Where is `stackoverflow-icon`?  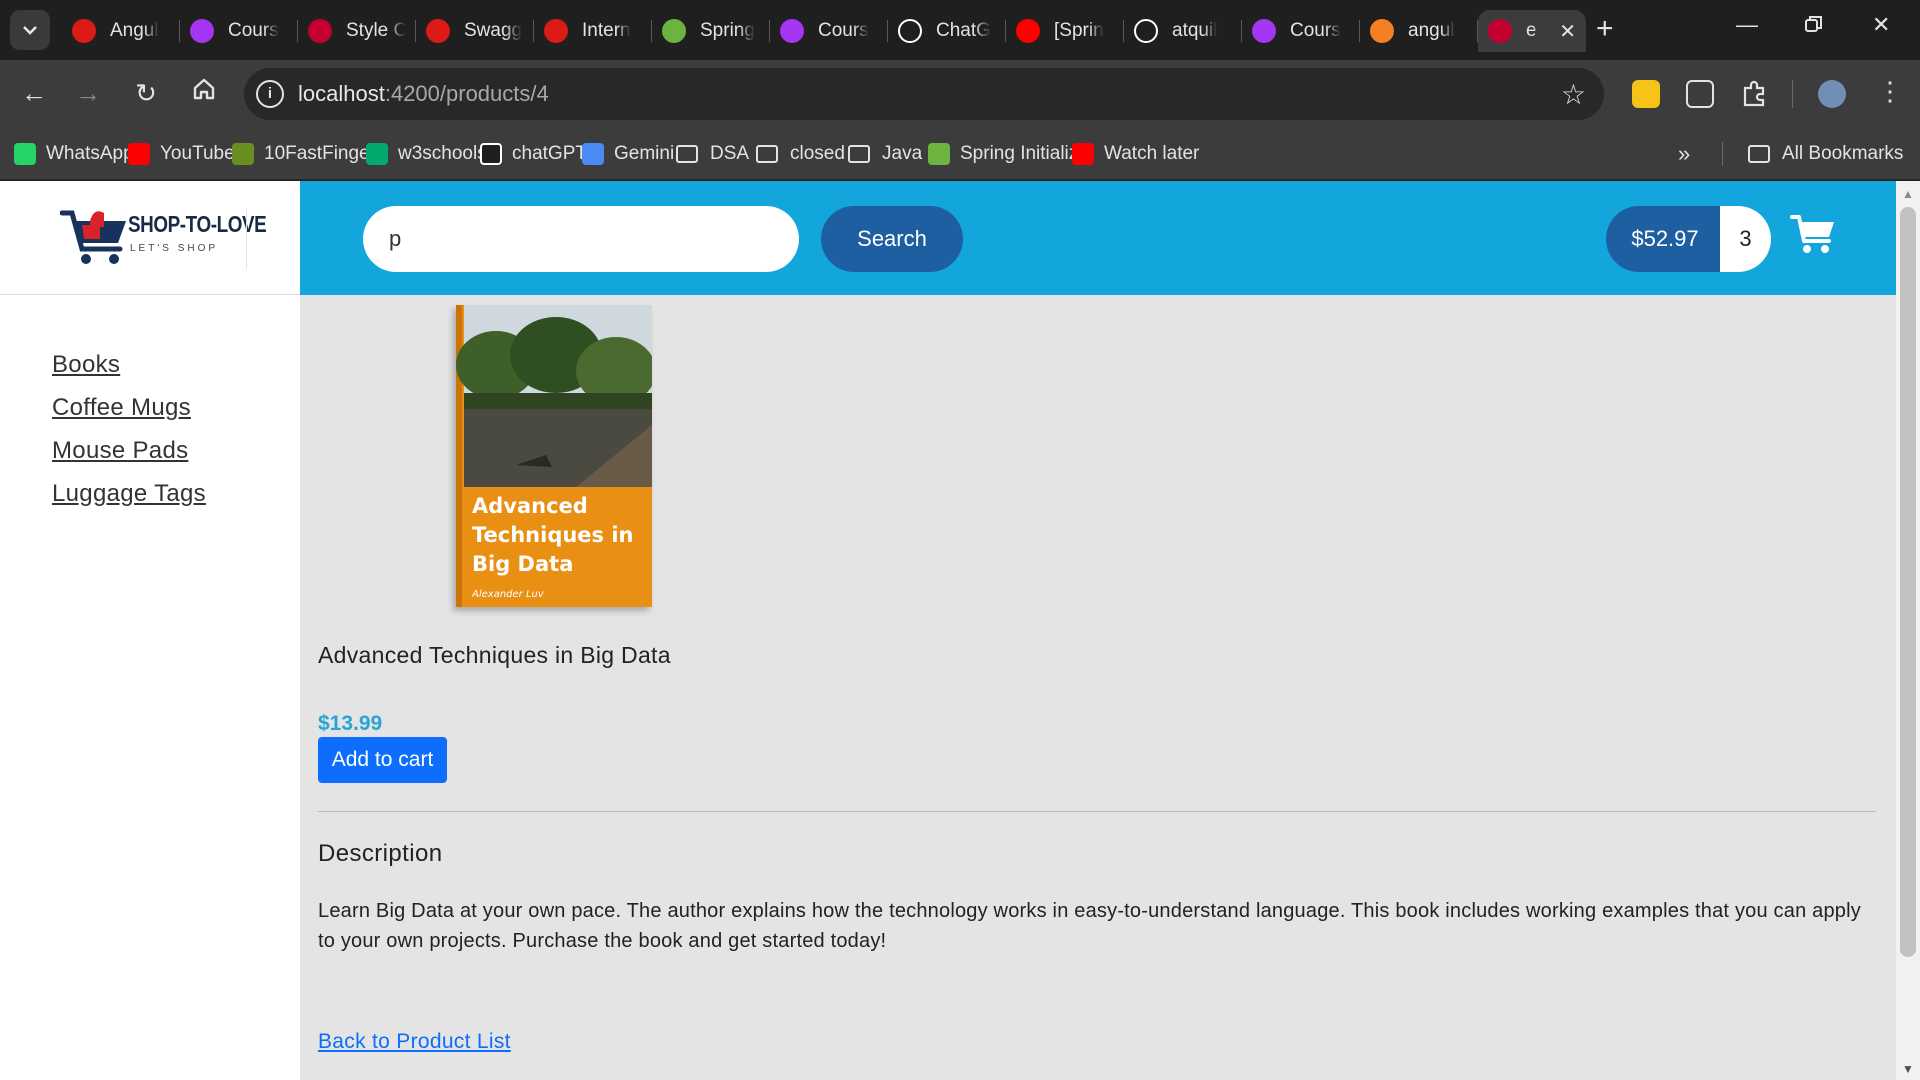
stackoverflow-icon is located at coordinates (1382, 31).